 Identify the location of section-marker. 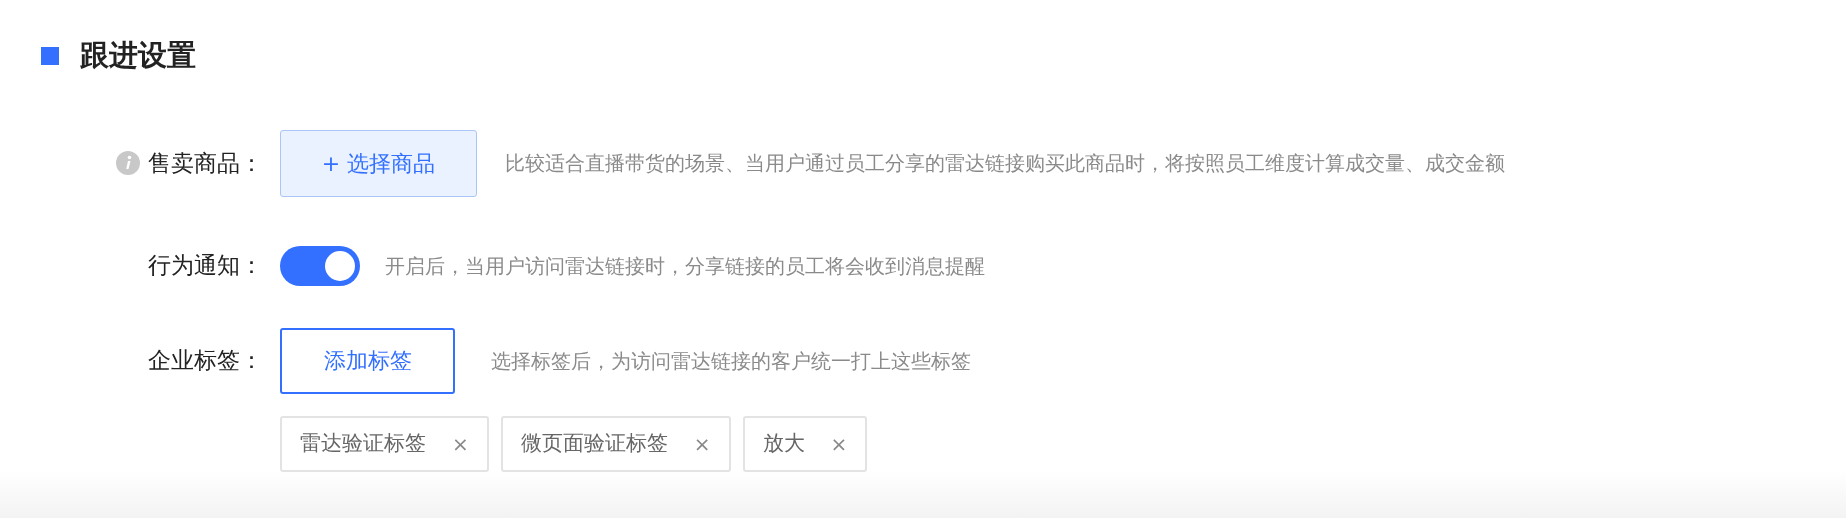
(50, 55).